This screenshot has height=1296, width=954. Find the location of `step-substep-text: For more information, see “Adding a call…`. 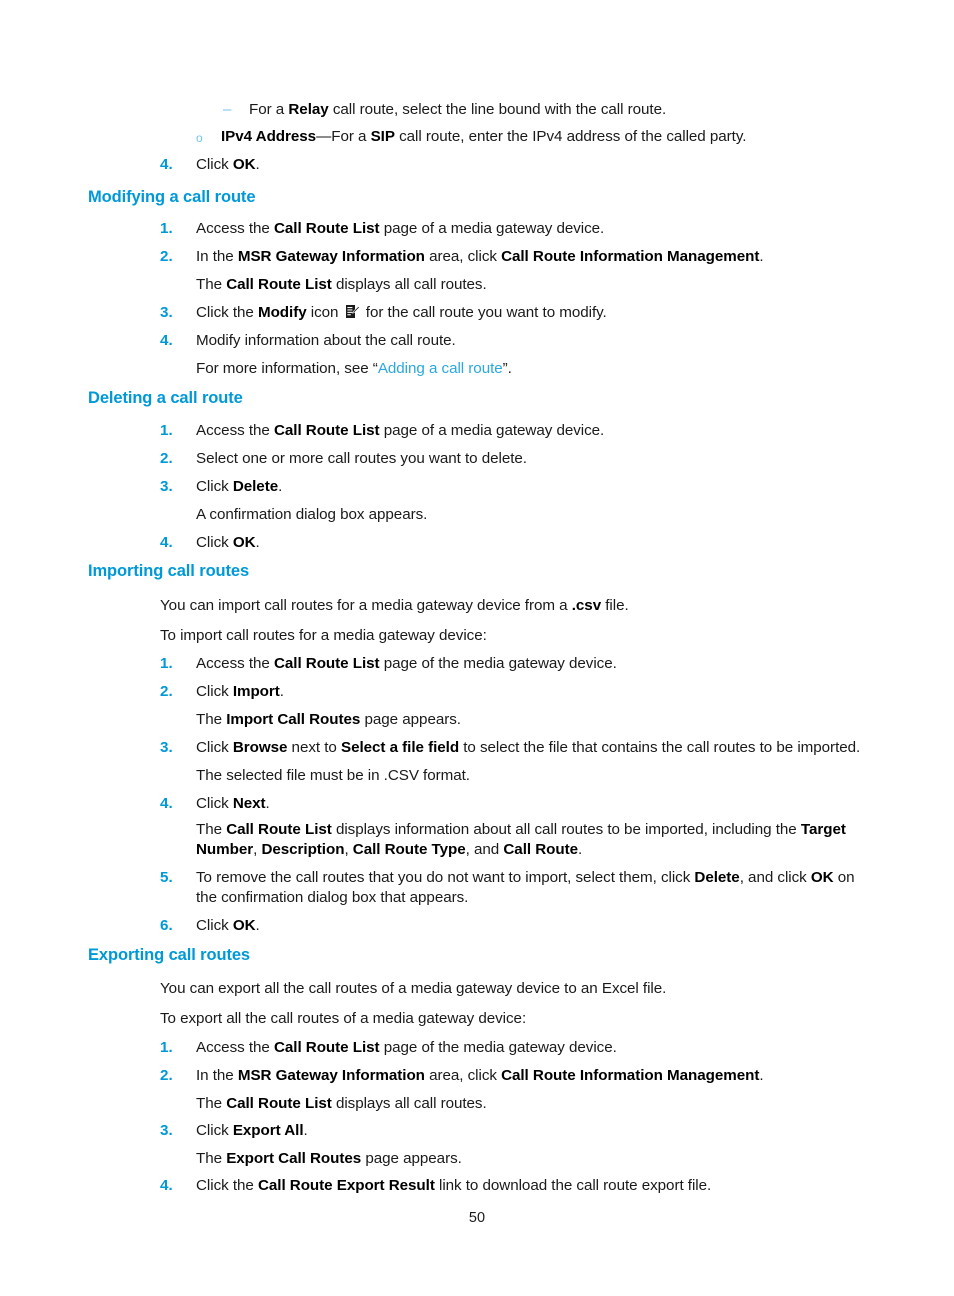

step-substep-text: For more information, see “Adding a call… is located at coordinates (531, 369).